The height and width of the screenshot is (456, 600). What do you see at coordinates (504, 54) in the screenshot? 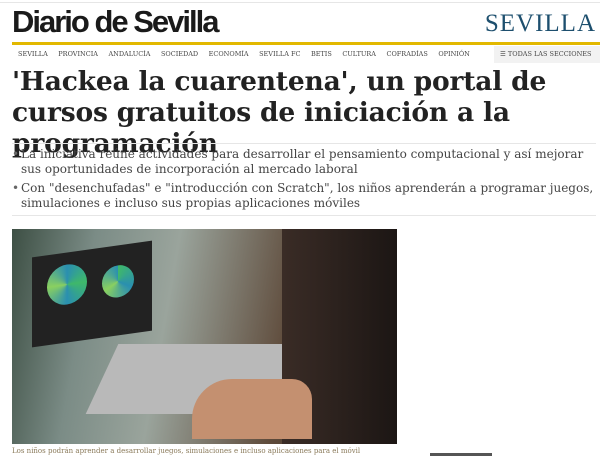
I see `menu-icon: ☰` at bounding box center [504, 54].